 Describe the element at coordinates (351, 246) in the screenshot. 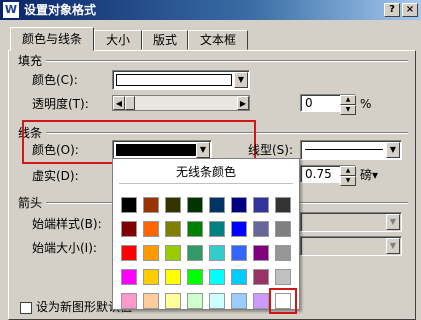

I see `end-size-dropdown: ▼` at that location.